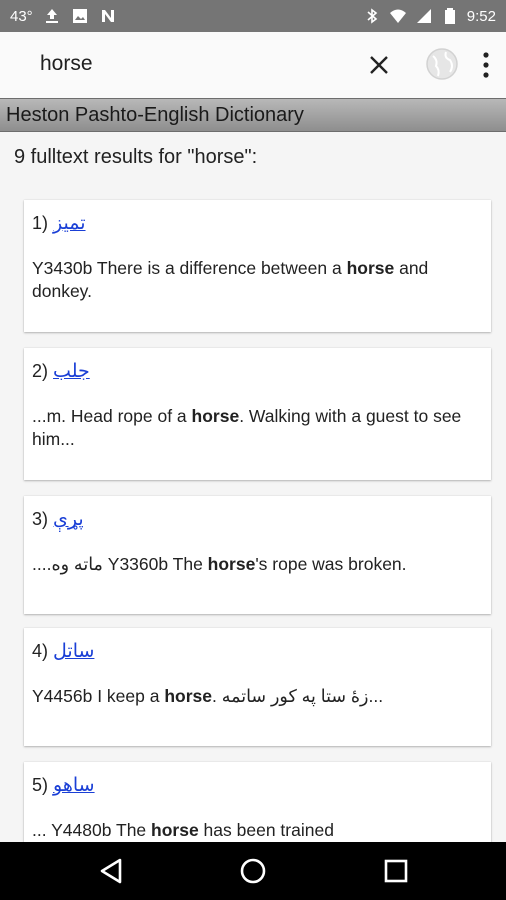  What do you see at coordinates (257, 223) in the screenshot?
I see `result-heading: 1) تمیز` at bounding box center [257, 223].